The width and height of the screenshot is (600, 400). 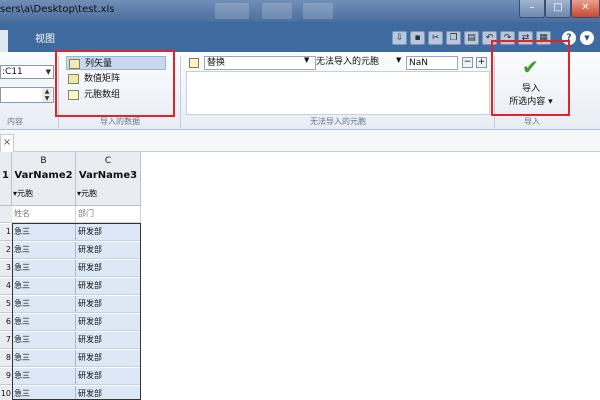 I want to click on cell-array-icon, so click(x=73, y=95).